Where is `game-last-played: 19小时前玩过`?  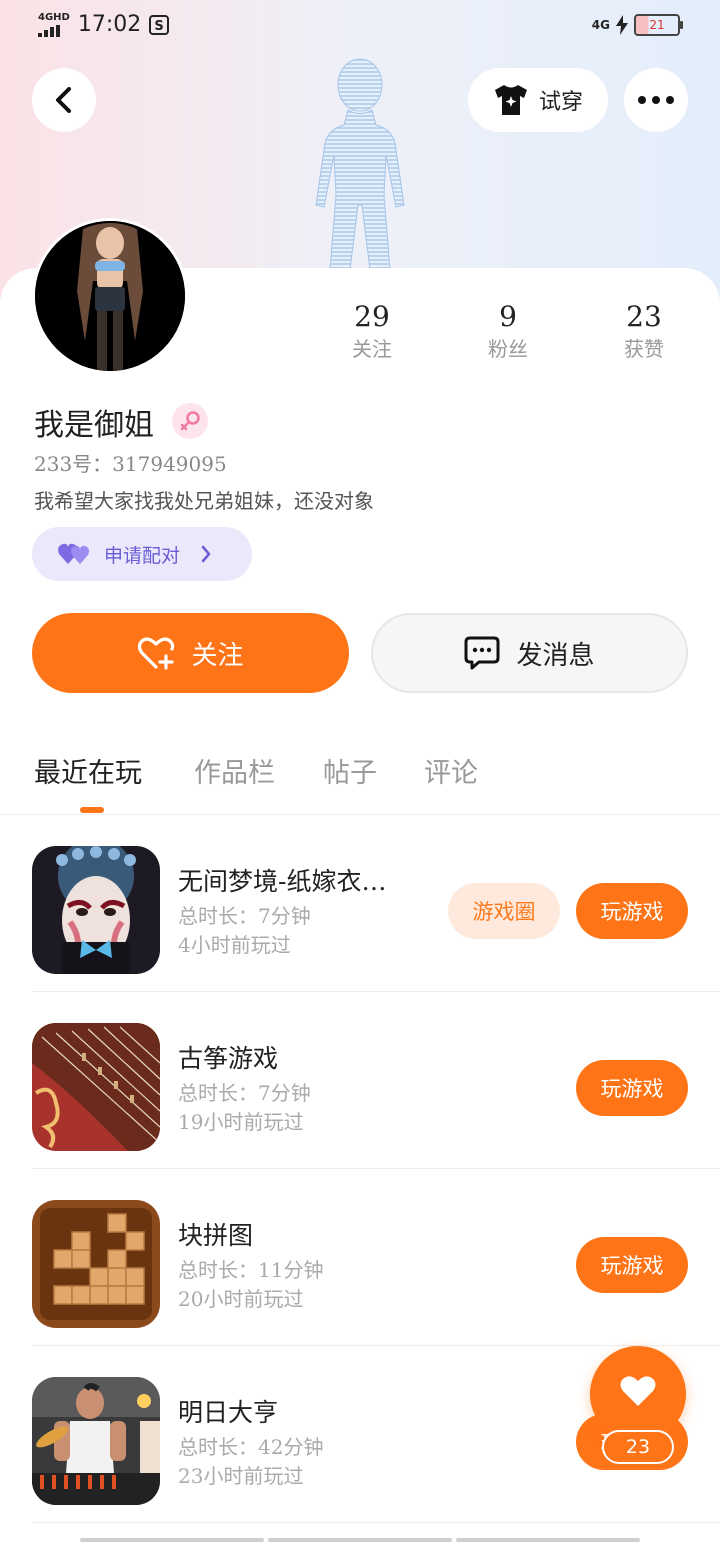 game-last-played: 19小时前玩过 is located at coordinates (241, 1122).